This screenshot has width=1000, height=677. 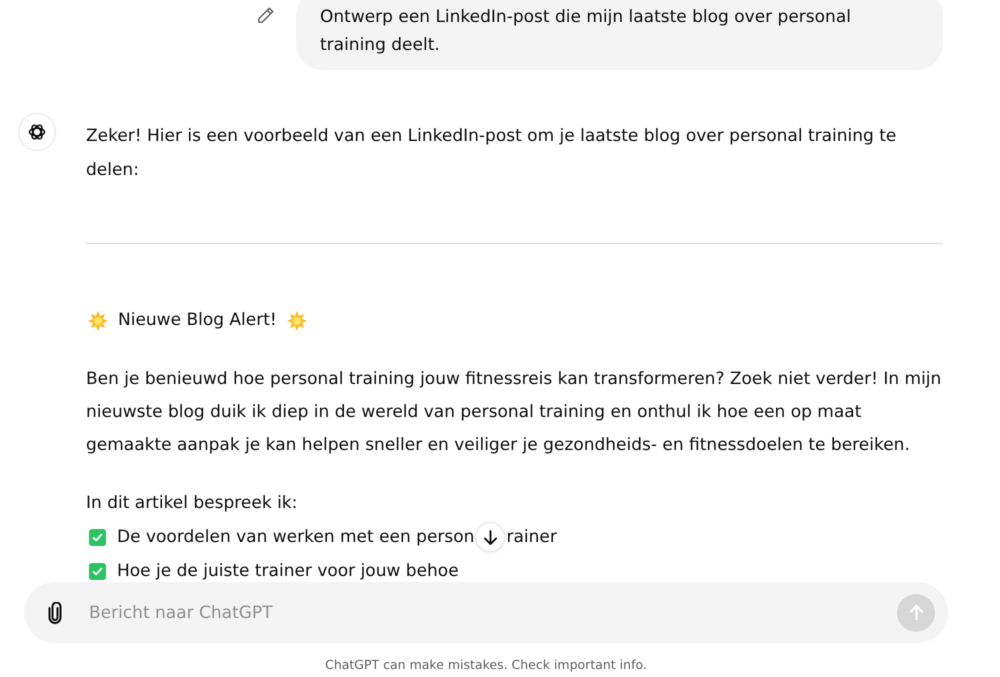 I want to click on response-text: Zeker! Hier is een voorbeeld van een LinkedIn-post om je laatste blog over personal training te delen:, so click(x=492, y=153).